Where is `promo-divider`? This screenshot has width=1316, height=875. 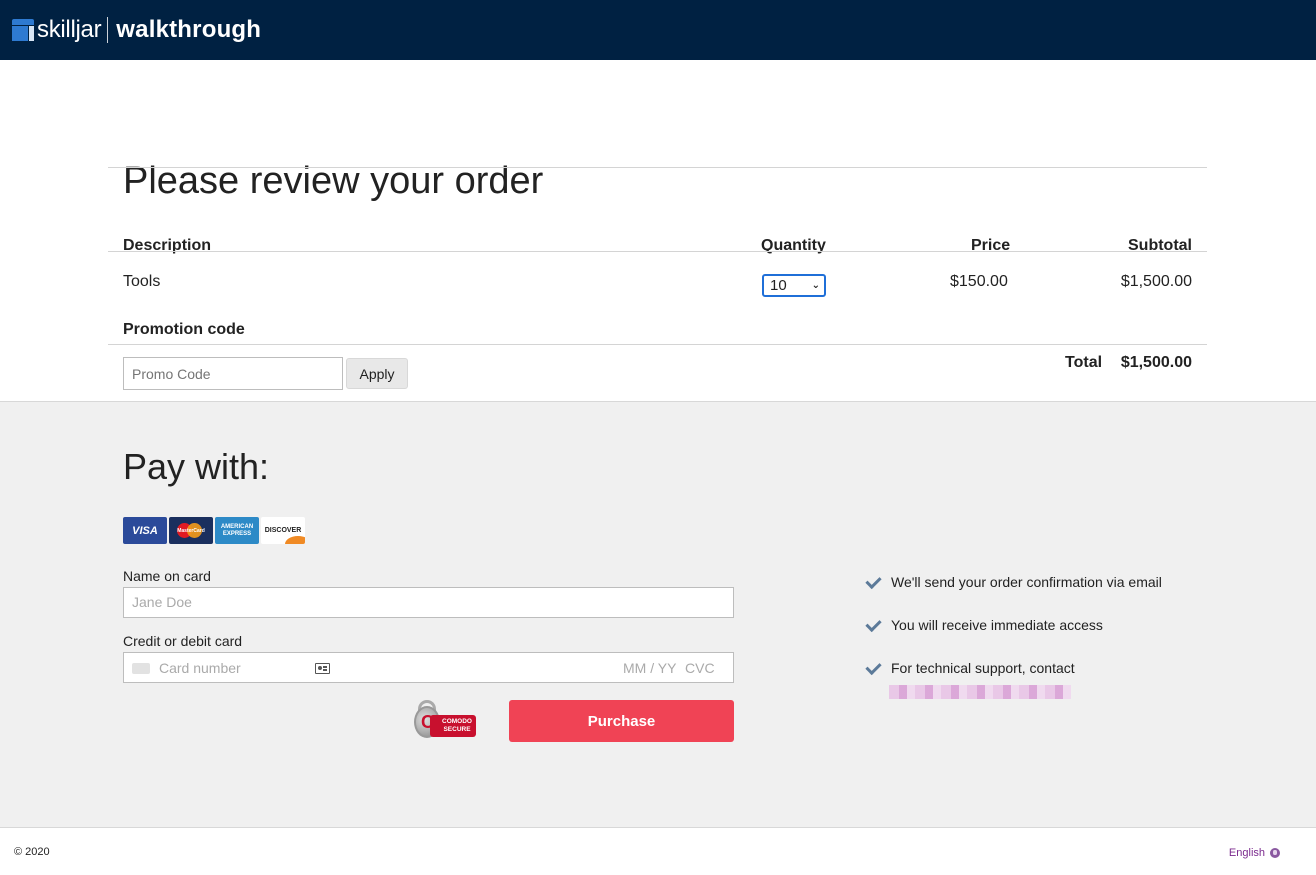 promo-divider is located at coordinates (657, 344).